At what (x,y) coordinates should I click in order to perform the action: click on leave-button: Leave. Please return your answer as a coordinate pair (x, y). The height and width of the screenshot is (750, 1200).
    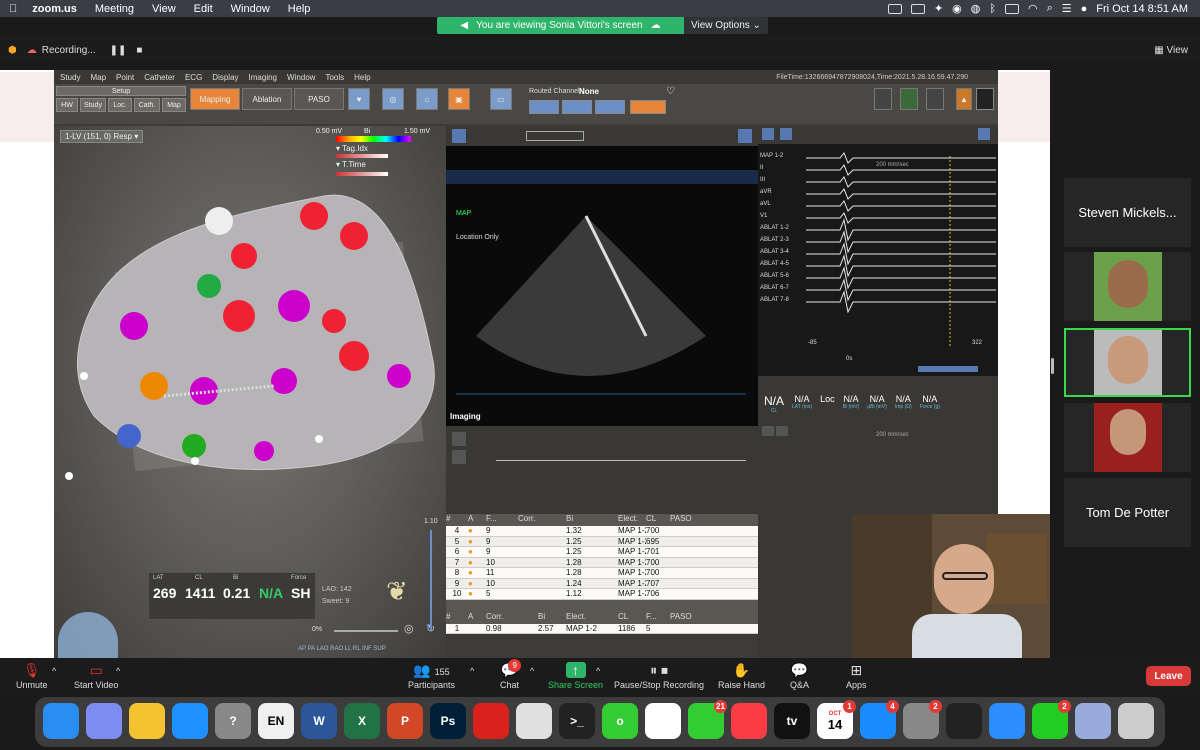
    Looking at the image, I should click on (1168, 676).